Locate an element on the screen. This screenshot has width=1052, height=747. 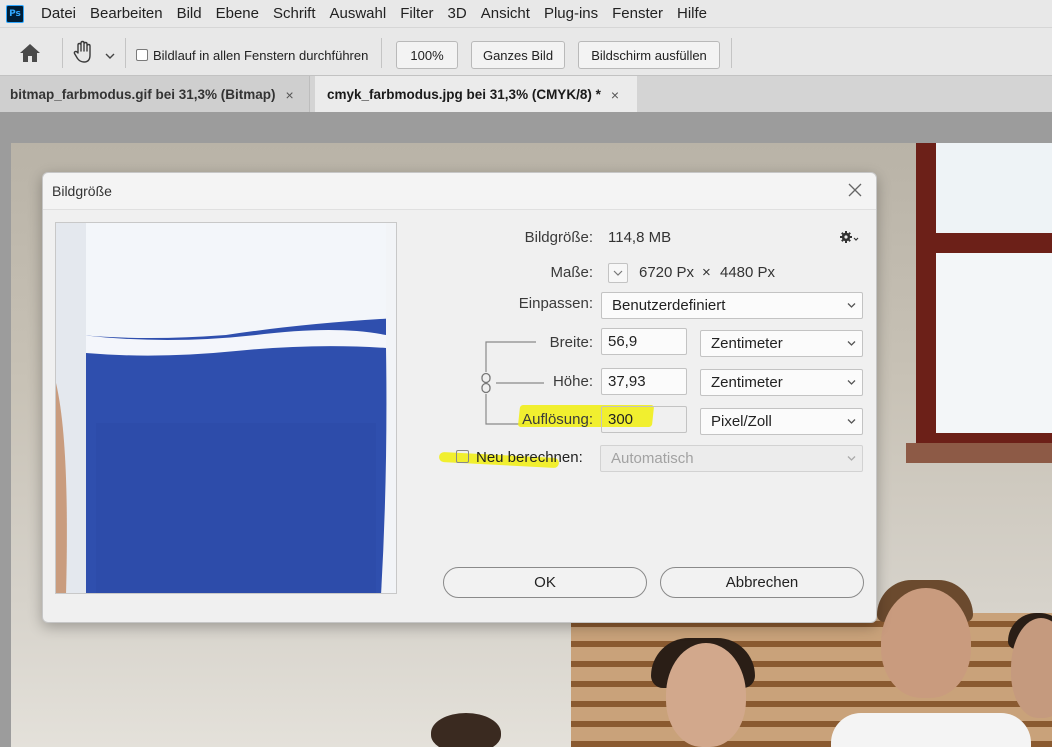
dimensions-label: Maße: is located at coordinates (571, 272).